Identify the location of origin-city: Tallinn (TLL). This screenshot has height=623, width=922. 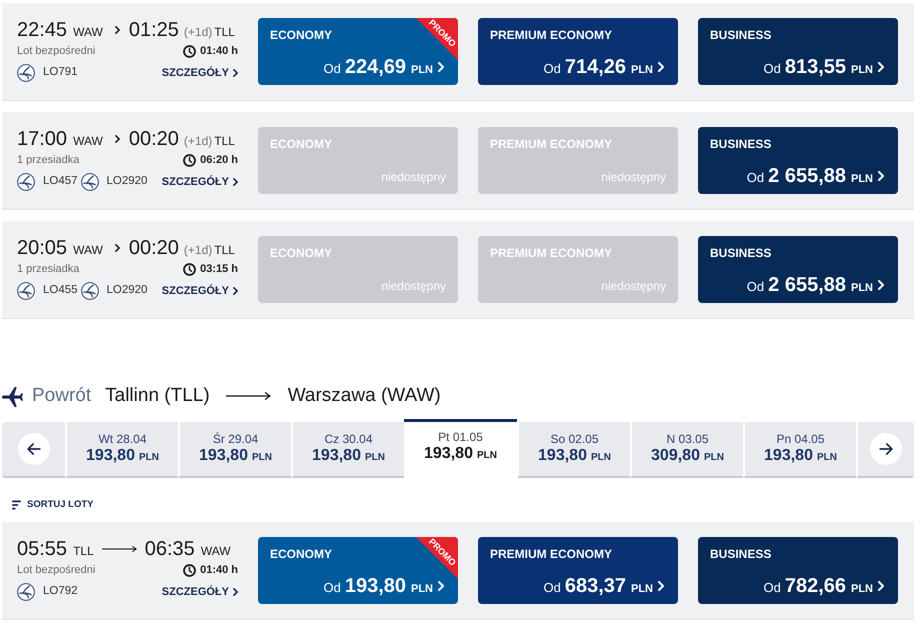
(157, 396).